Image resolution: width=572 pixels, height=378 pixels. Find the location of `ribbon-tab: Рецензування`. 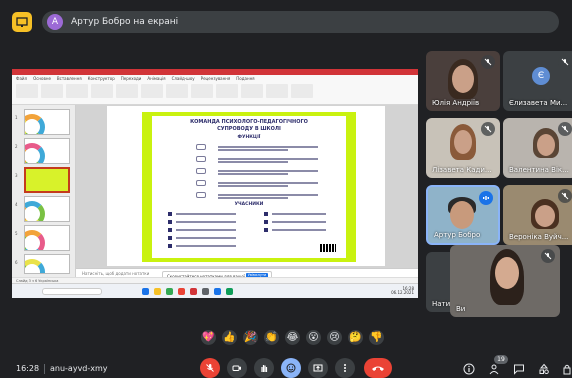

ribbon-tab: Рецензування is located at coordinates (216, 78).